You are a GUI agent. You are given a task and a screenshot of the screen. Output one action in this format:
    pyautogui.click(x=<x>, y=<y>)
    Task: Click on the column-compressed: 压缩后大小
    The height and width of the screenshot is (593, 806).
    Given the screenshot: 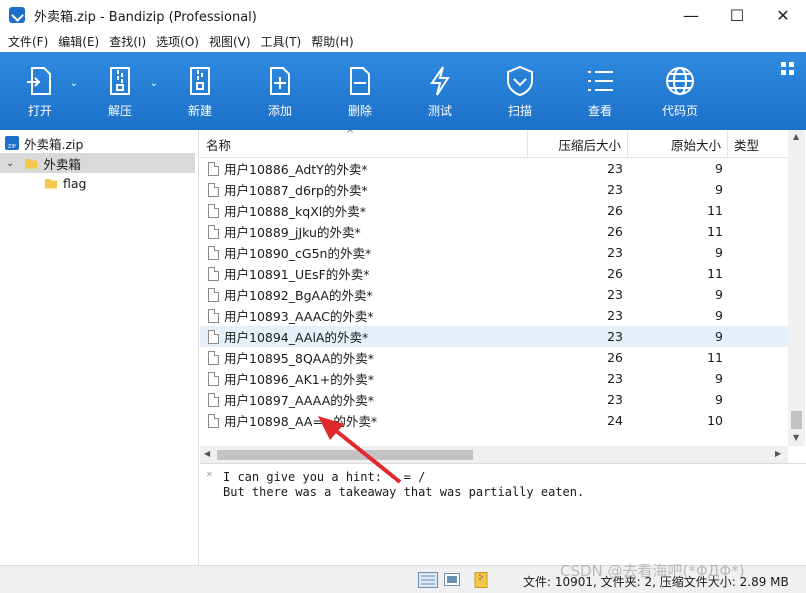 What is the action you would take?
    pyautogui.click(x=578, y=144)
    